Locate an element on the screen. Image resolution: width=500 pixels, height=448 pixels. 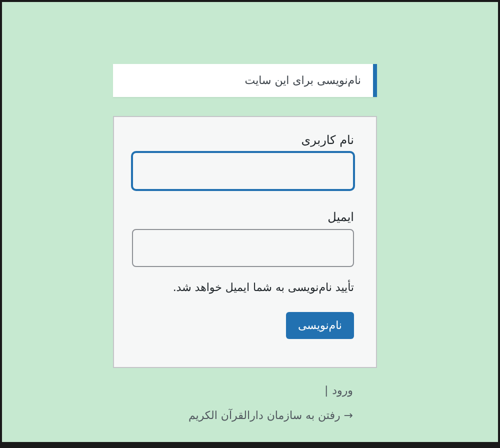
field-label: ایمیل is located at coordinates (340, 217).